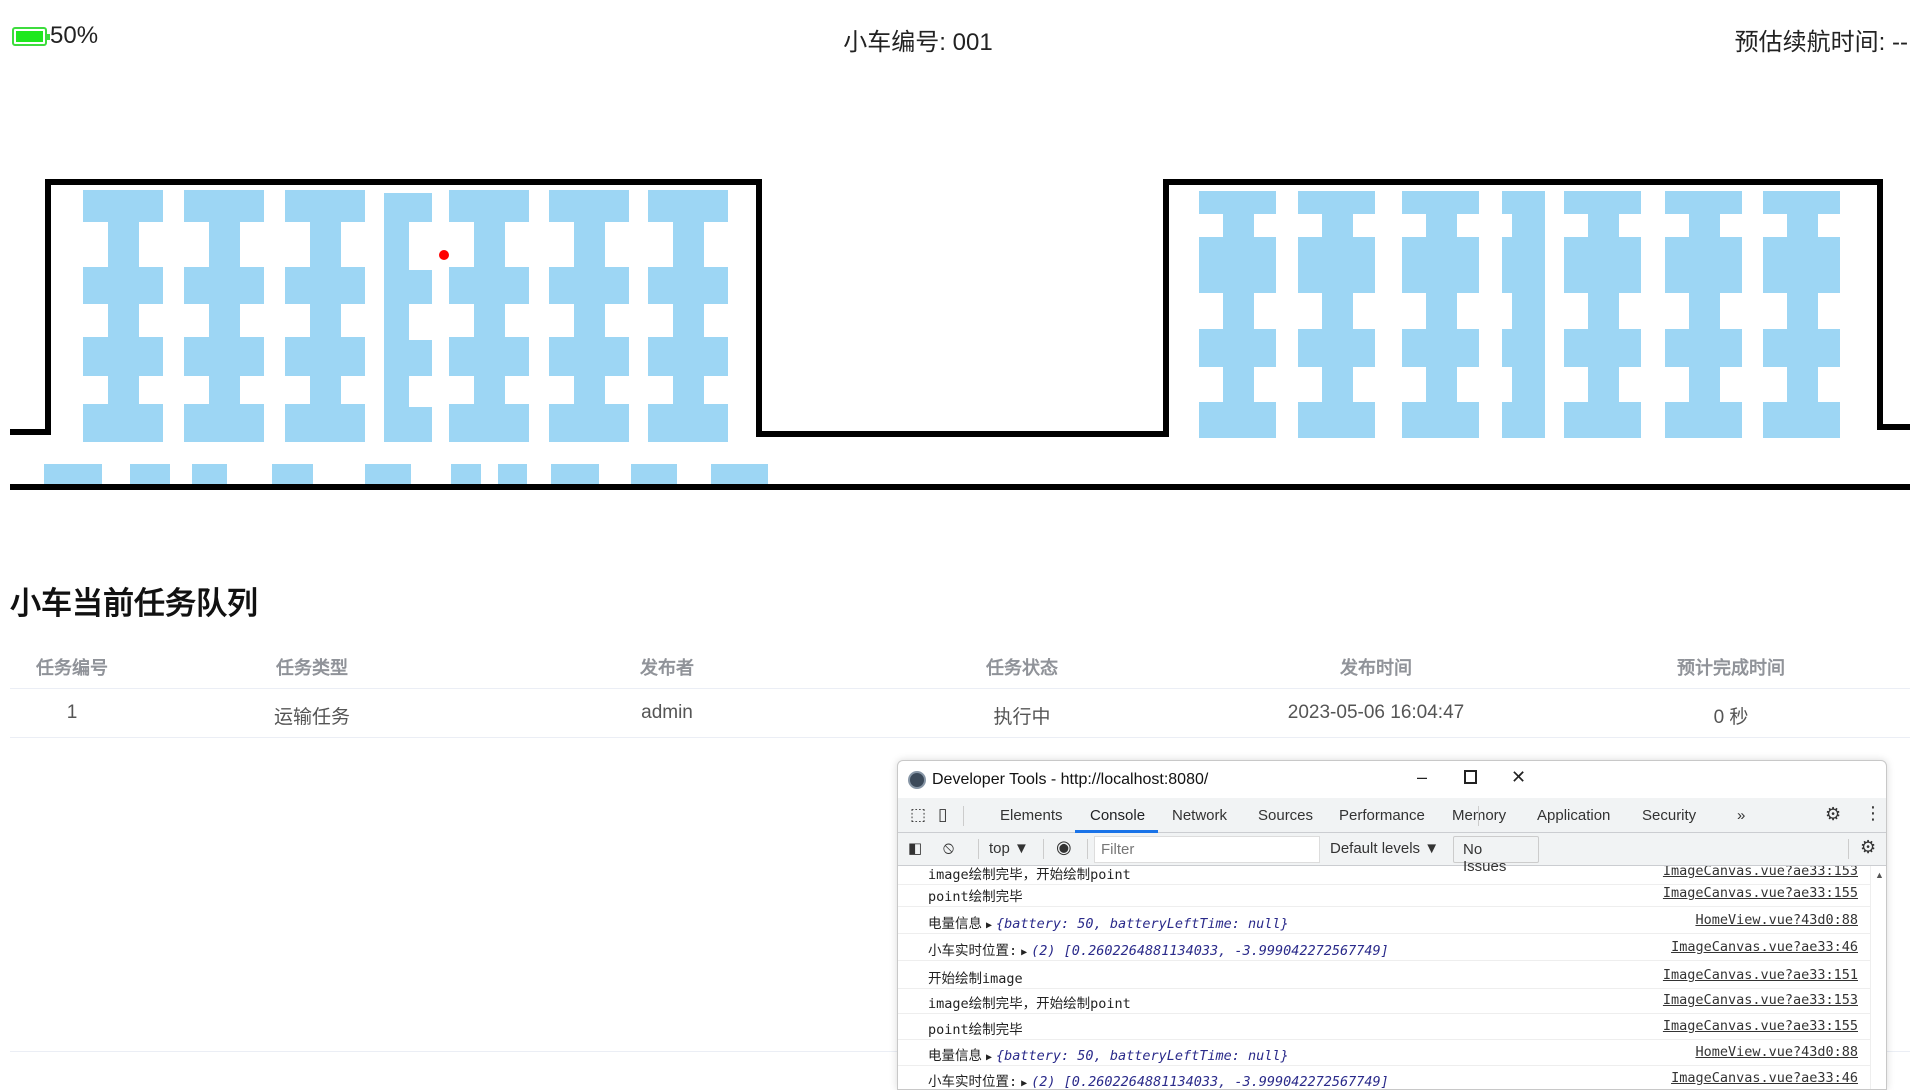 This screenshot has width=1920, height=1090. Describe the element at coordinates (1029, 1004) in the screenshot. I see `log-message: image绘制完毕，开始绘制point` at that location.